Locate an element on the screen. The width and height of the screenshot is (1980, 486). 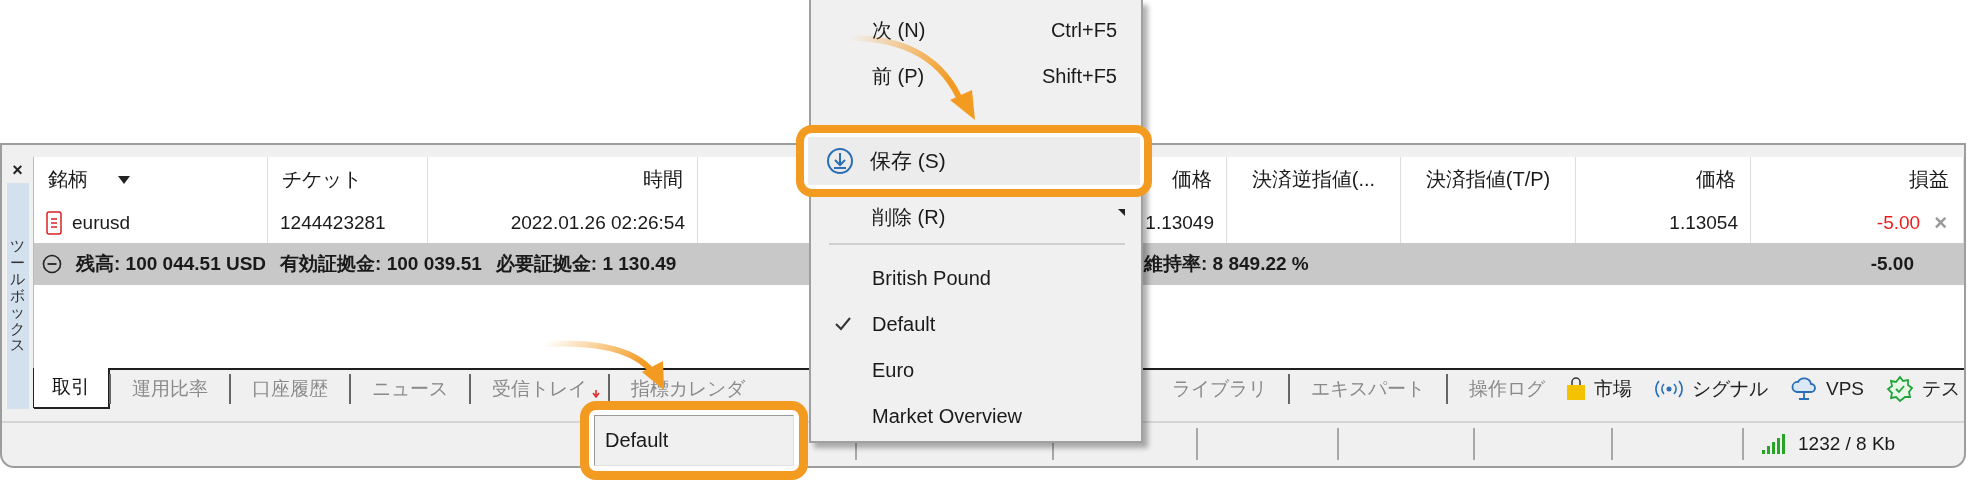
close-button: × is located at coordinates (17, 170).